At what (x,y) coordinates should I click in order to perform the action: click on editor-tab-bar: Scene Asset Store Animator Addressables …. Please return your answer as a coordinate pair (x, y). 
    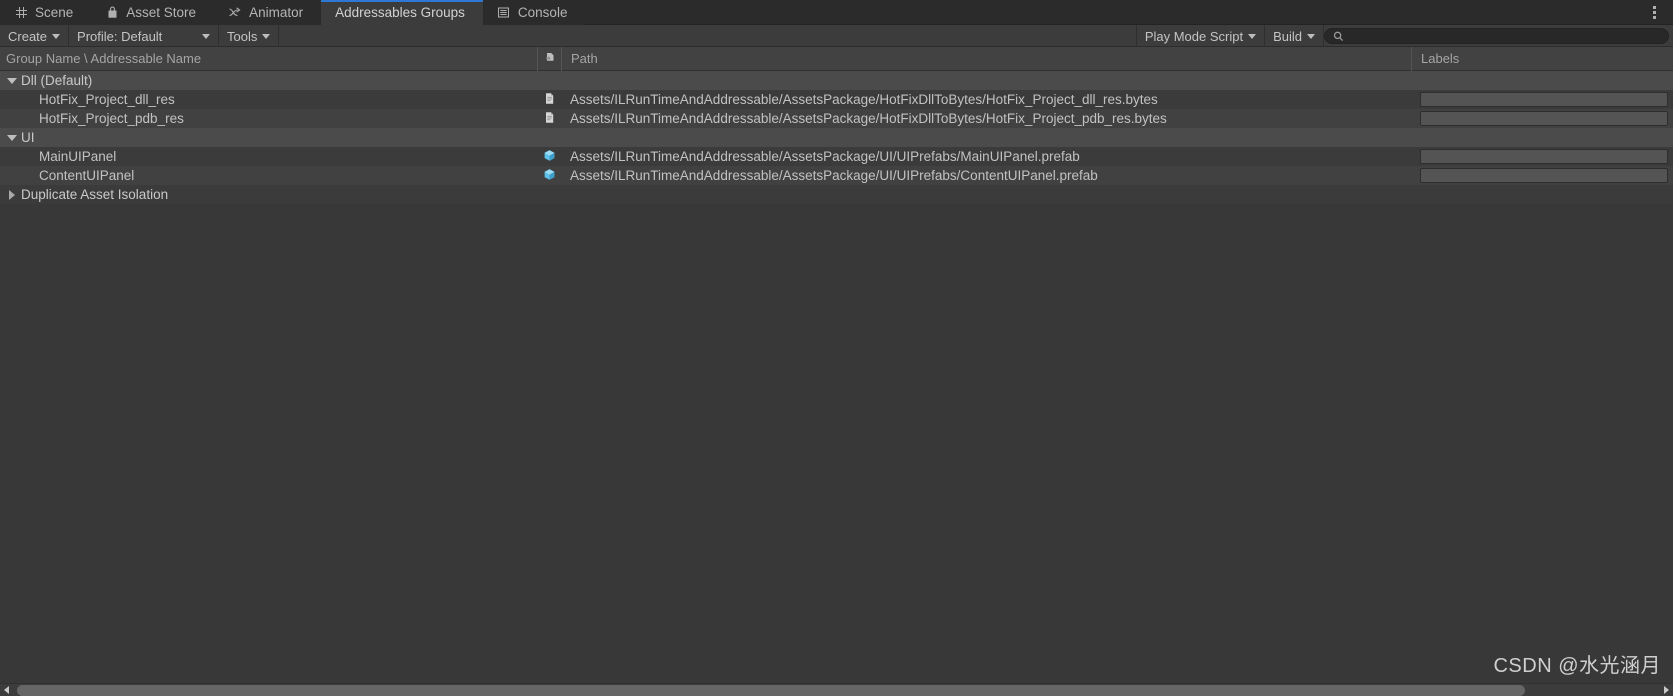
    Looking at the image, I should click on (836, 12).